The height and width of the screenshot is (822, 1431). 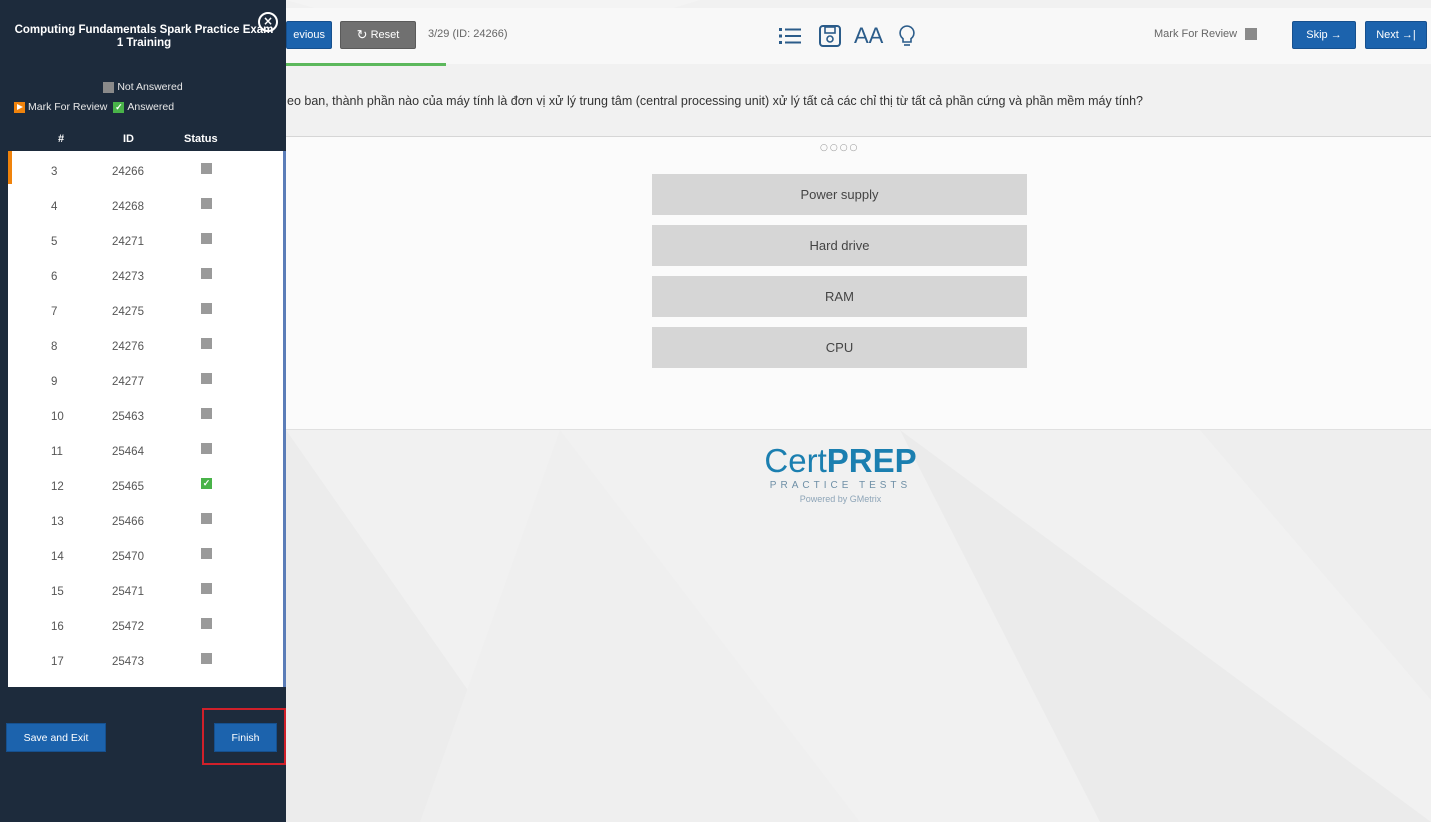 What do you see at coordinates (795, 460) in the screenshot?
I see `logo-title-light: Cert` at bounding box center [795, 460].